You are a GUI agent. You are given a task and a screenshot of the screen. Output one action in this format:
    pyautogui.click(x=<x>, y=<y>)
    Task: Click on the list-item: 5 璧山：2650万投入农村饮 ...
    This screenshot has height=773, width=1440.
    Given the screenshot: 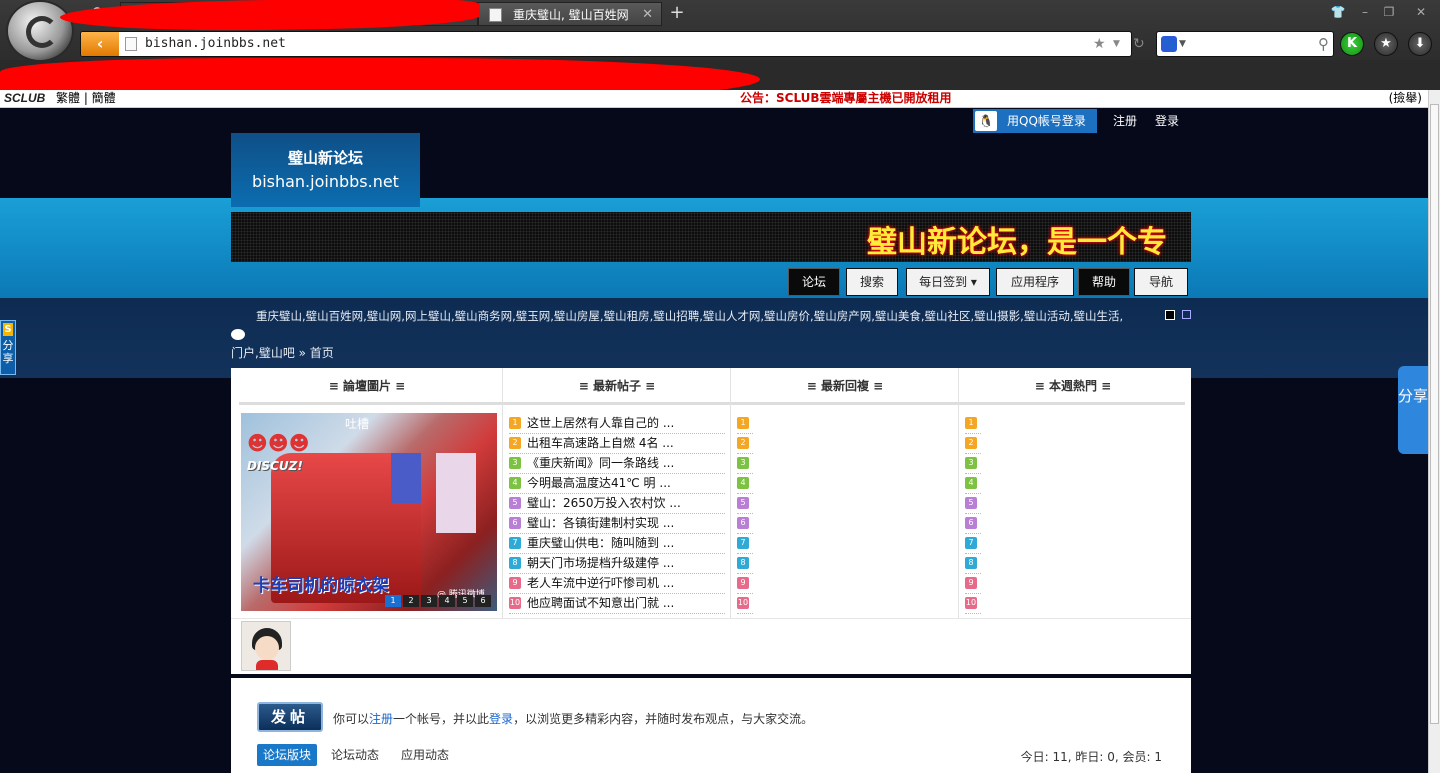 What is the action you would take?
    pyautogui.click(x=617, y=504)
    